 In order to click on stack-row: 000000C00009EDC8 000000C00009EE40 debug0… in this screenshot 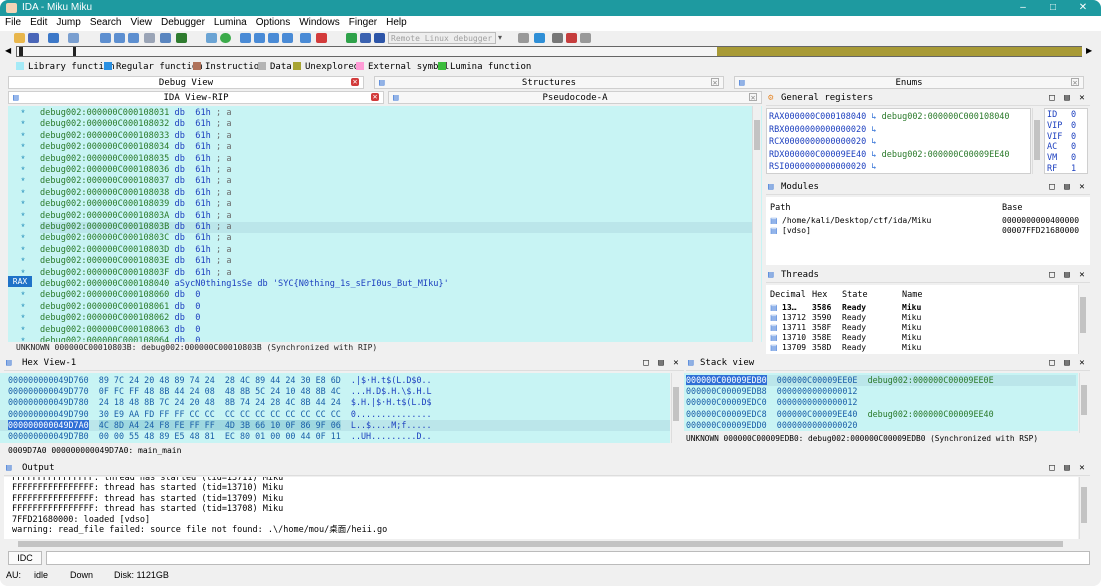, I will do `click(881, 414)`.